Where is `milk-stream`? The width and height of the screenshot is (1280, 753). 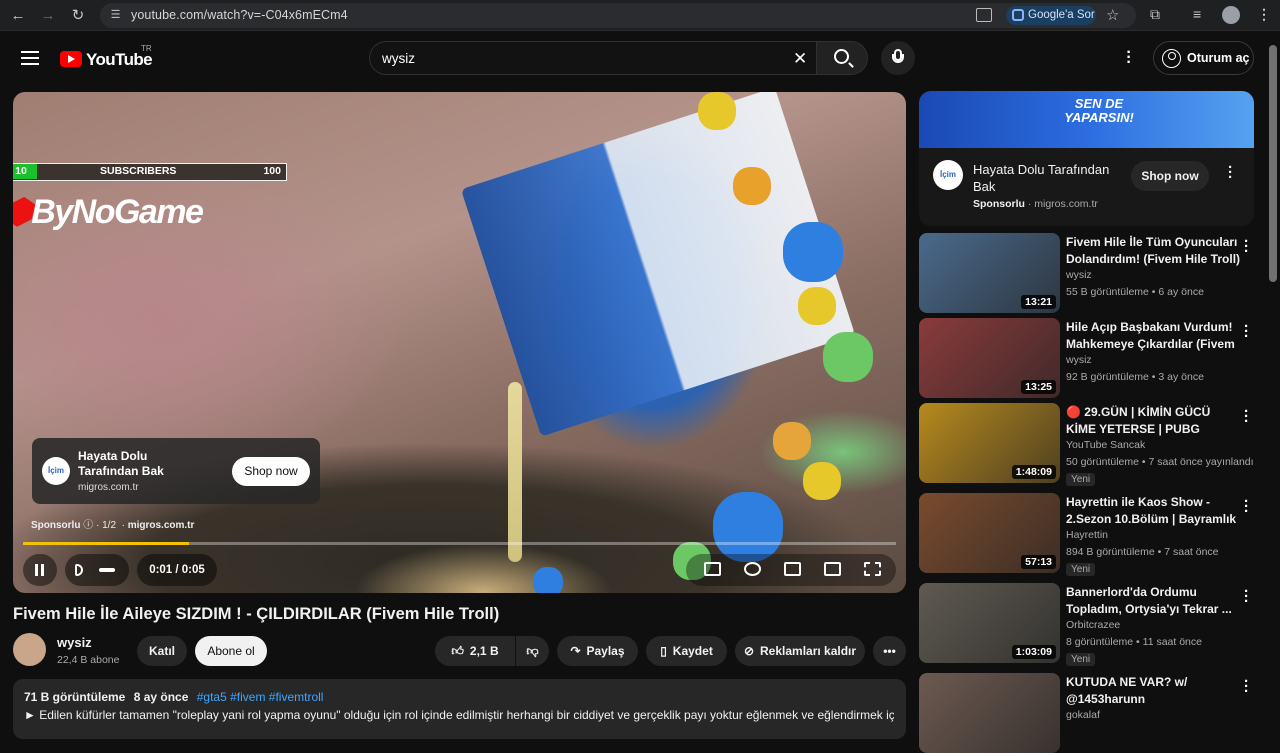 milk-stream is located at coordinates (515, 472).